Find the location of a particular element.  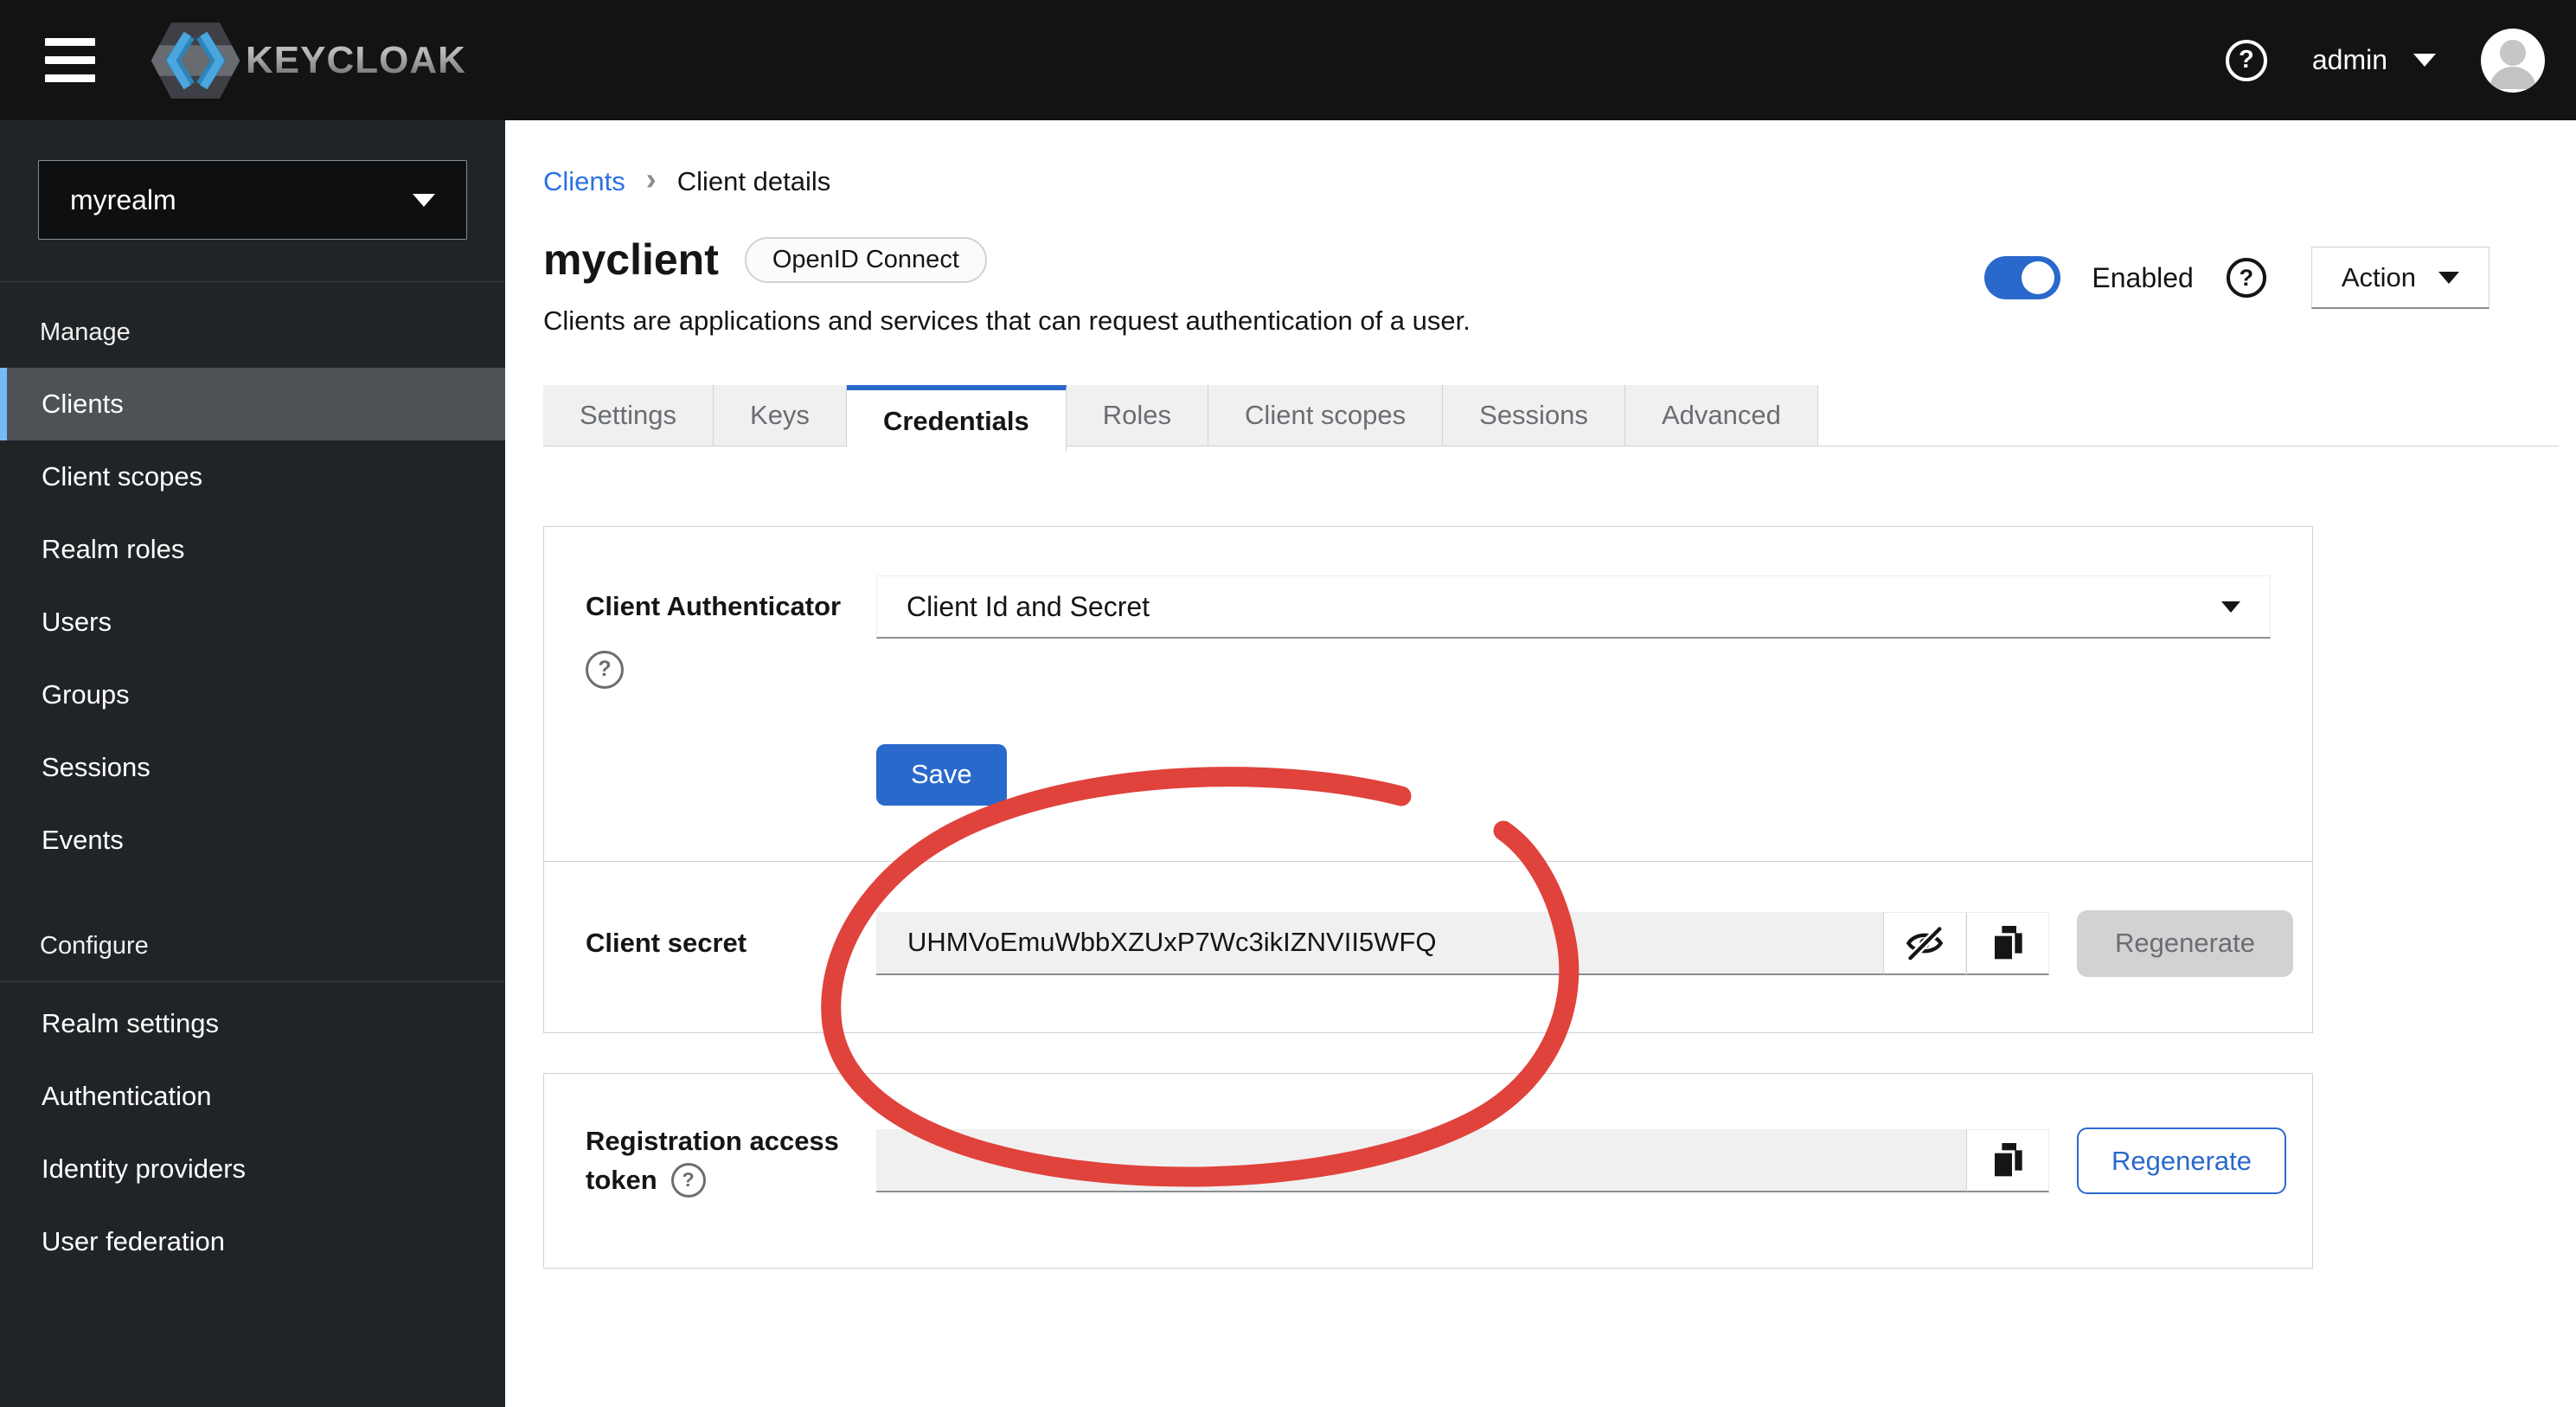

breadcrumb: Clients › Client details is located at coordinates (1559, 182).